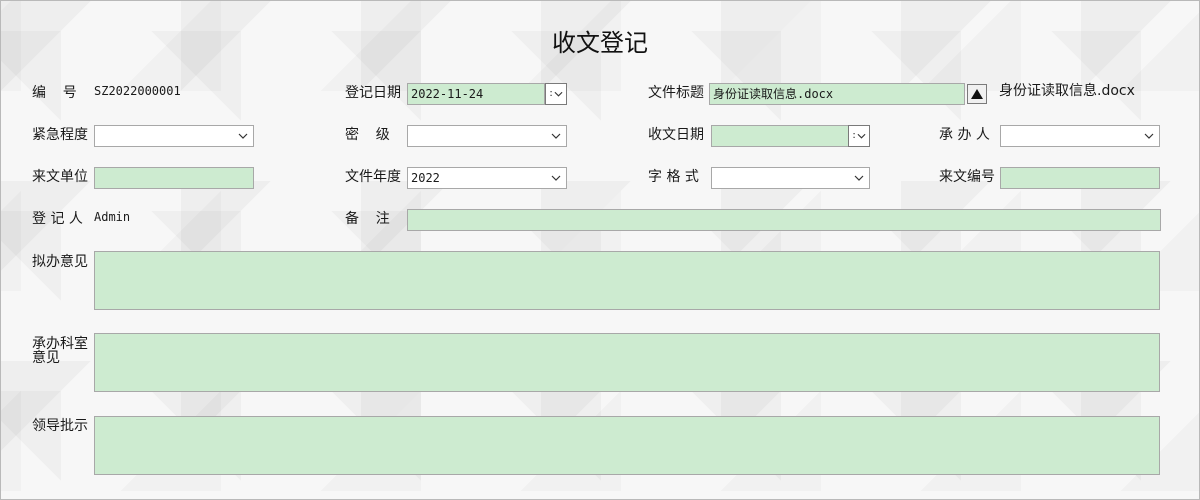 This screenshot has width=1200, height=500. I want to click on registrar-label: 登 记 人, so click(57, 219).